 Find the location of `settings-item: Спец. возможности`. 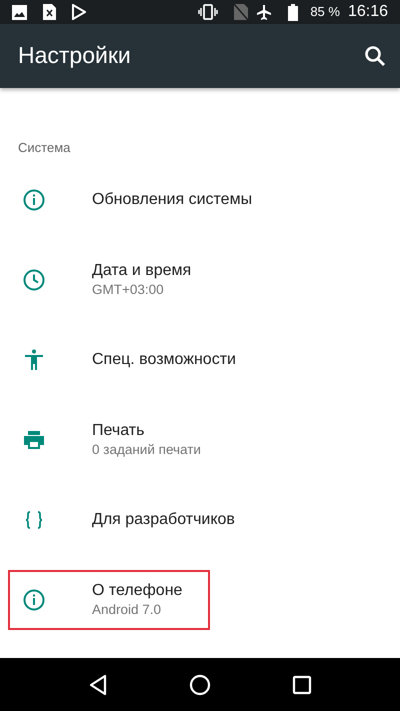

settings-item: Спец. возможности is located at coordinates (136, 360).